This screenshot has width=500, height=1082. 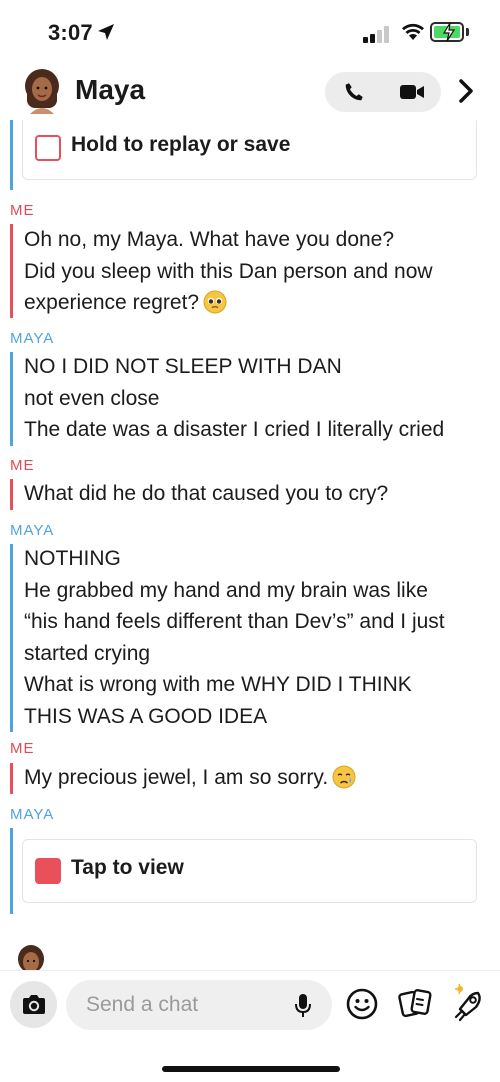 What do you see at coordinates (48, 148) in the screenshot?
I see `snap-outline-icon` at bounding box center [48, 148].